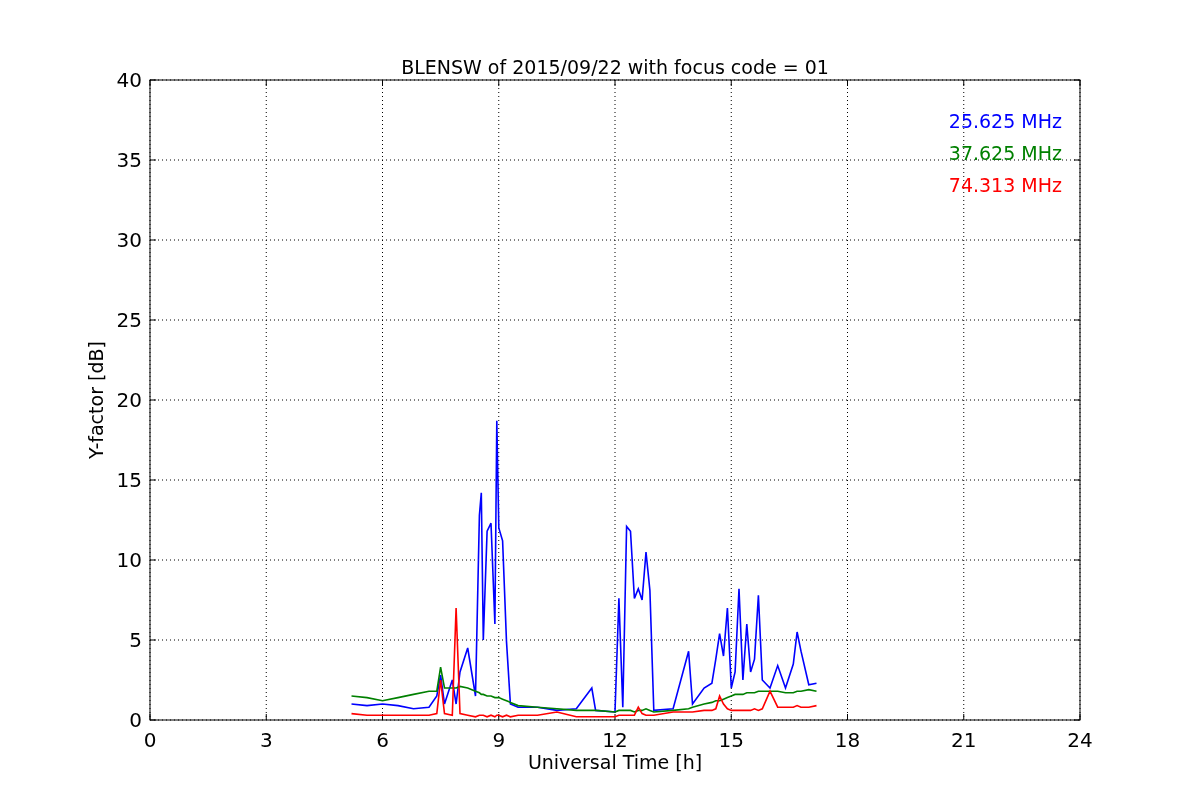  I want to click on tick-label: 21, so click(964, 740).